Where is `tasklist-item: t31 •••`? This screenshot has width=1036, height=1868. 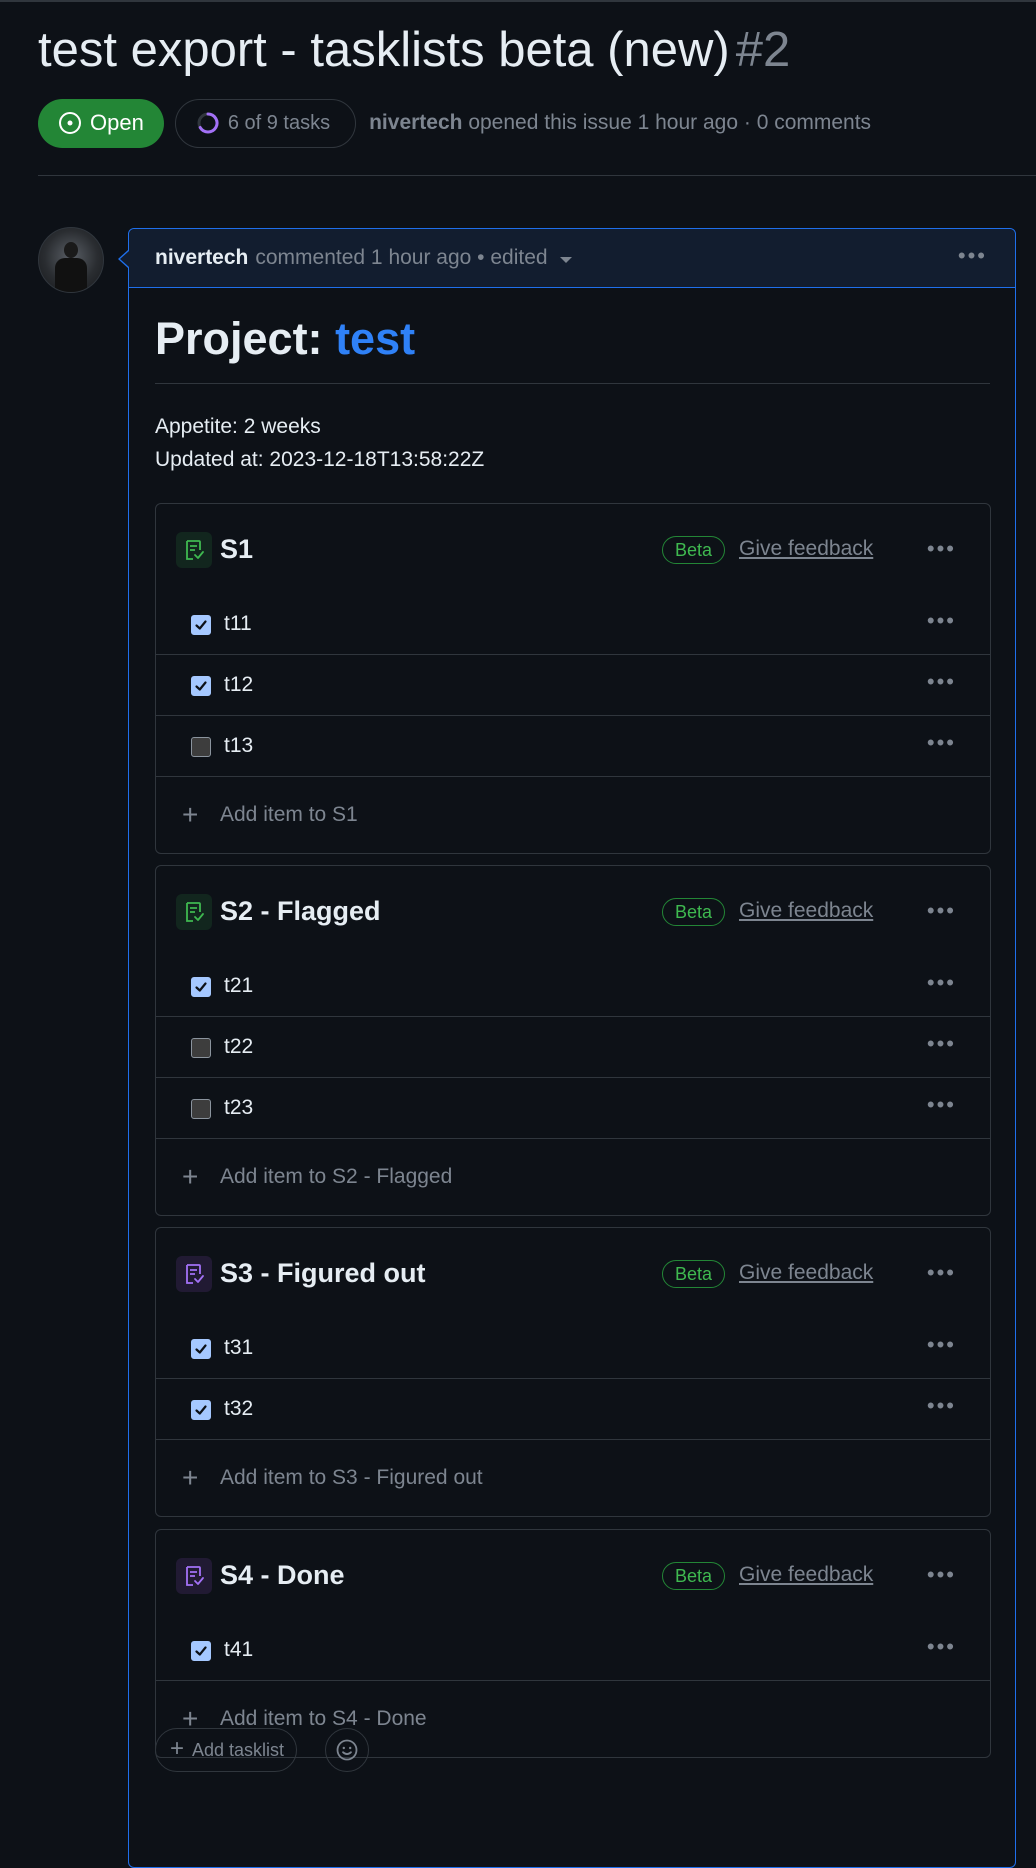
tasklist-item: t31 ••• is located at coordinates (573, 1348).